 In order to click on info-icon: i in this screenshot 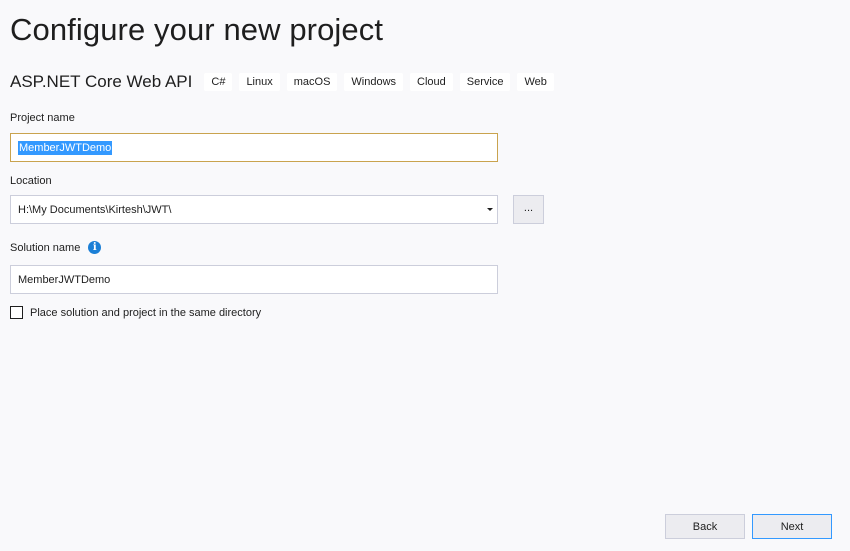, I will do `click(95, 247)`.